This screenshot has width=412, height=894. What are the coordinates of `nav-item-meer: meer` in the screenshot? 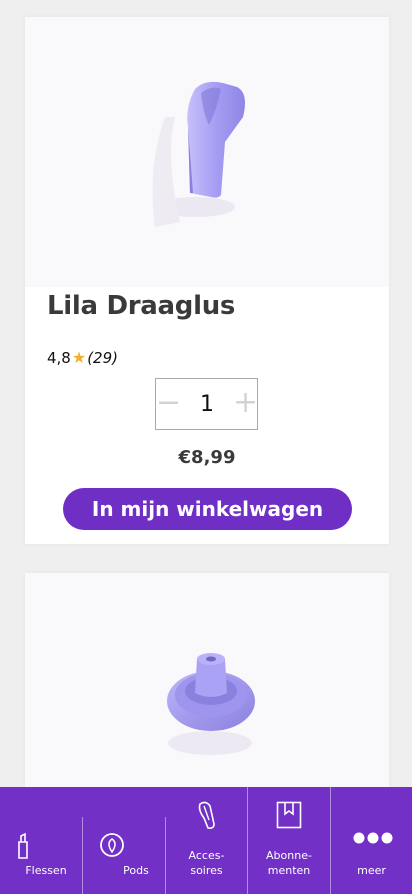 It's located at (371, 840).